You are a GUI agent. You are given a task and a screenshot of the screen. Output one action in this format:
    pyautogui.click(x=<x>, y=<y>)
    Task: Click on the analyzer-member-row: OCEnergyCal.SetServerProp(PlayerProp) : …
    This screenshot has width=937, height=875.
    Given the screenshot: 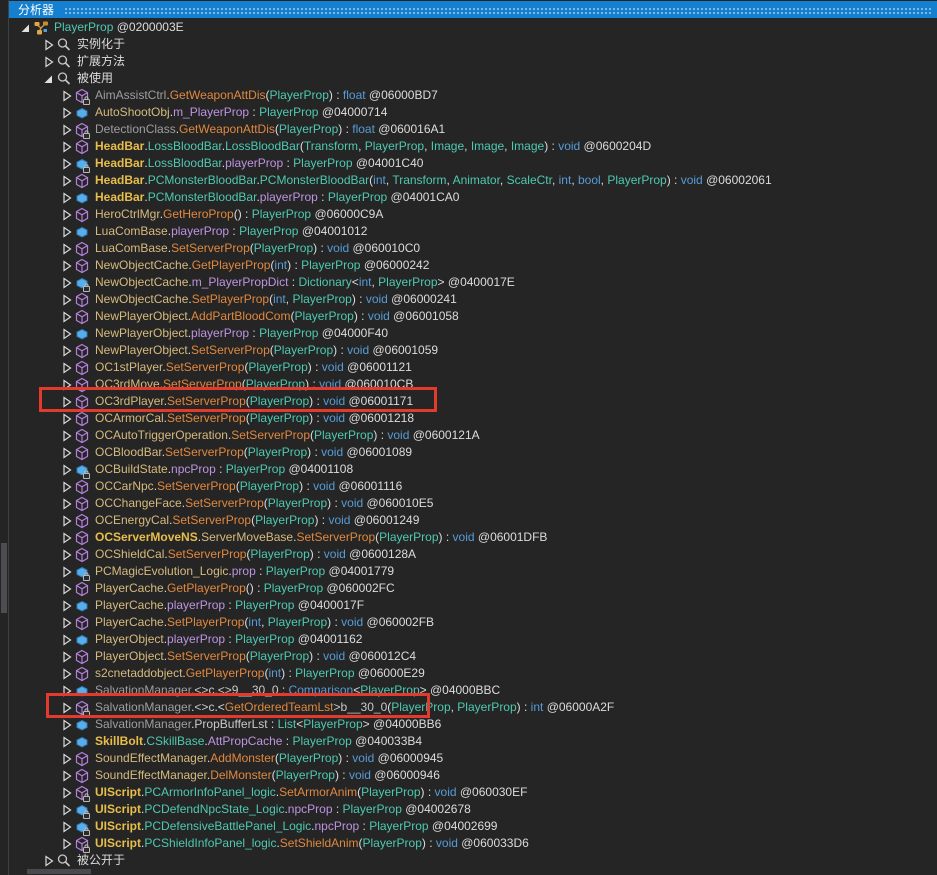 What is the action you would take?
    pyautogui.click(x=473, y=520)
    